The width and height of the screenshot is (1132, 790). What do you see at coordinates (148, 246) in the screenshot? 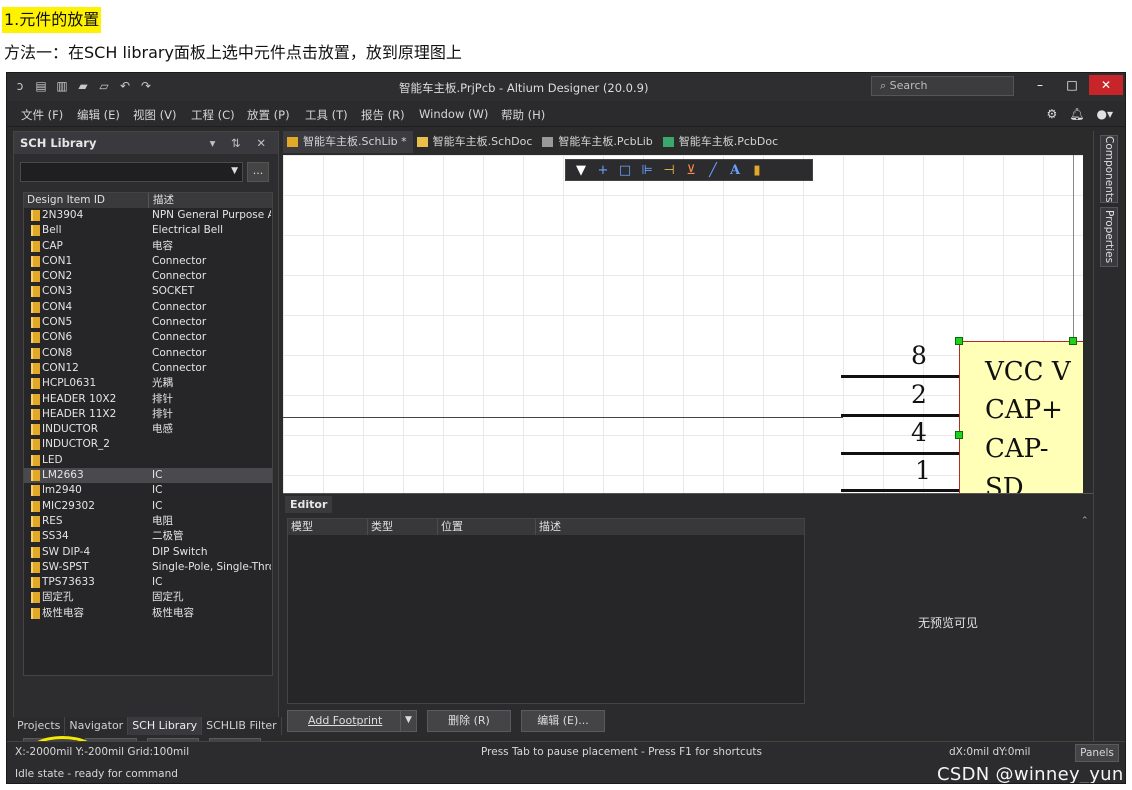
I see `list-item: CAP 电容` at bounding box center [148, 246].